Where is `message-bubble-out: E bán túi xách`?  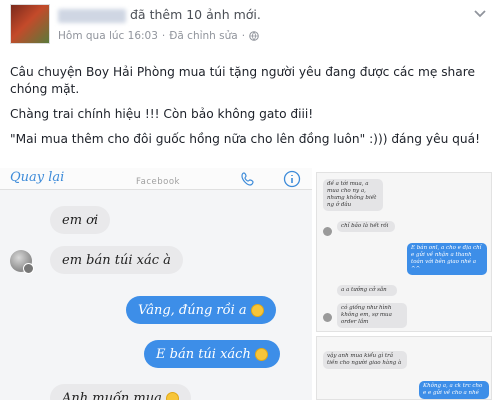
message-bubble-out: E bán túi xách is located at coordinates (212, 354).